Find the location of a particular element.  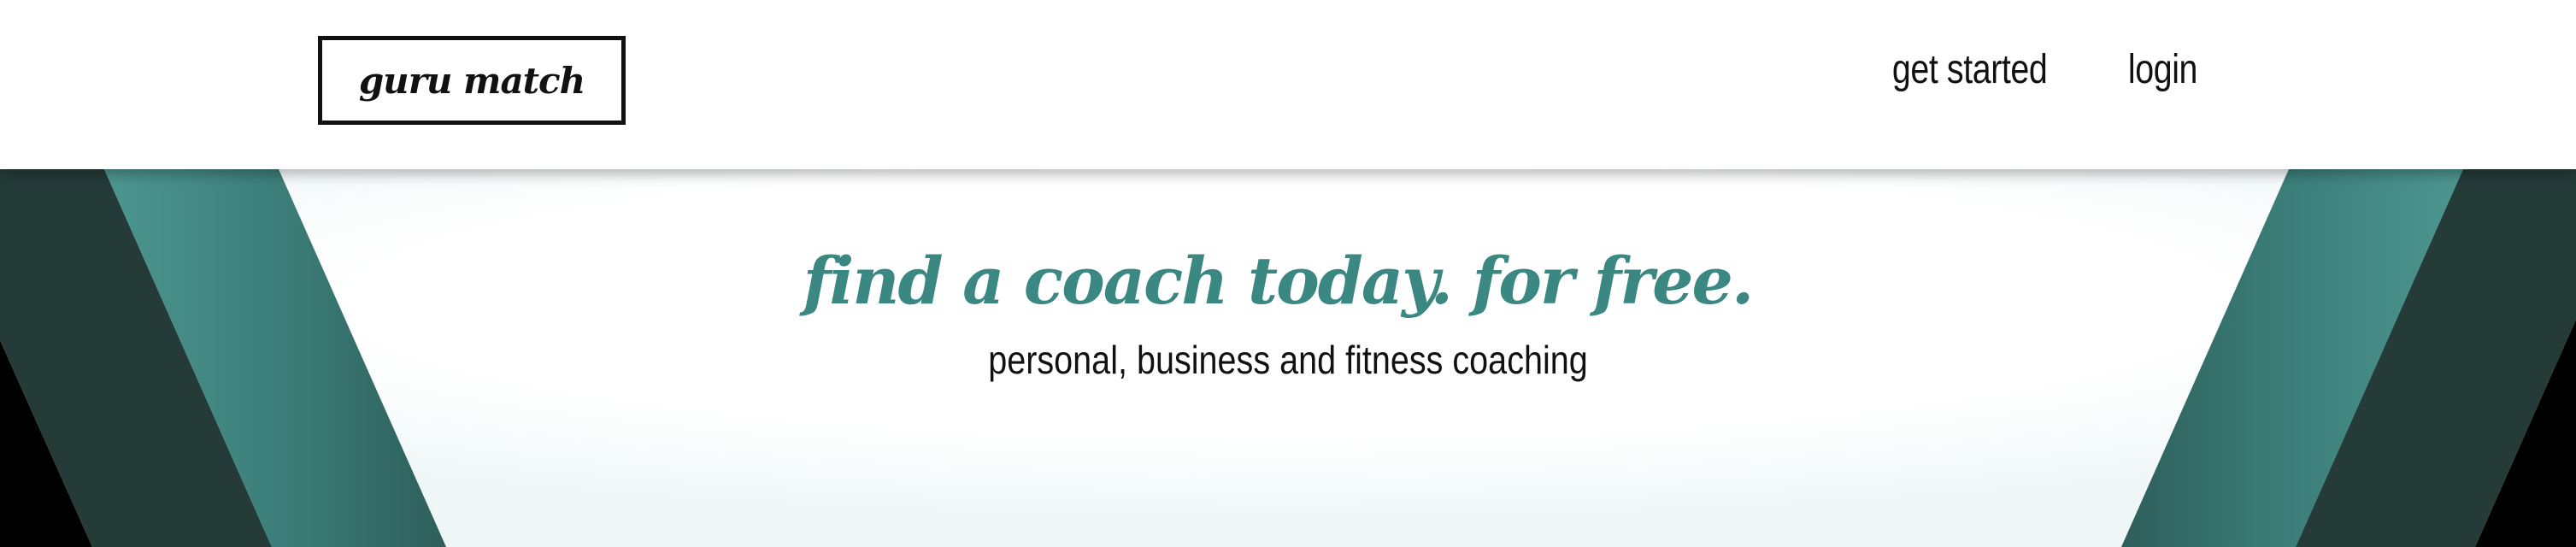

hero-subtitle: personal, business and fitness coaching is located at coordinates (1288, 360).